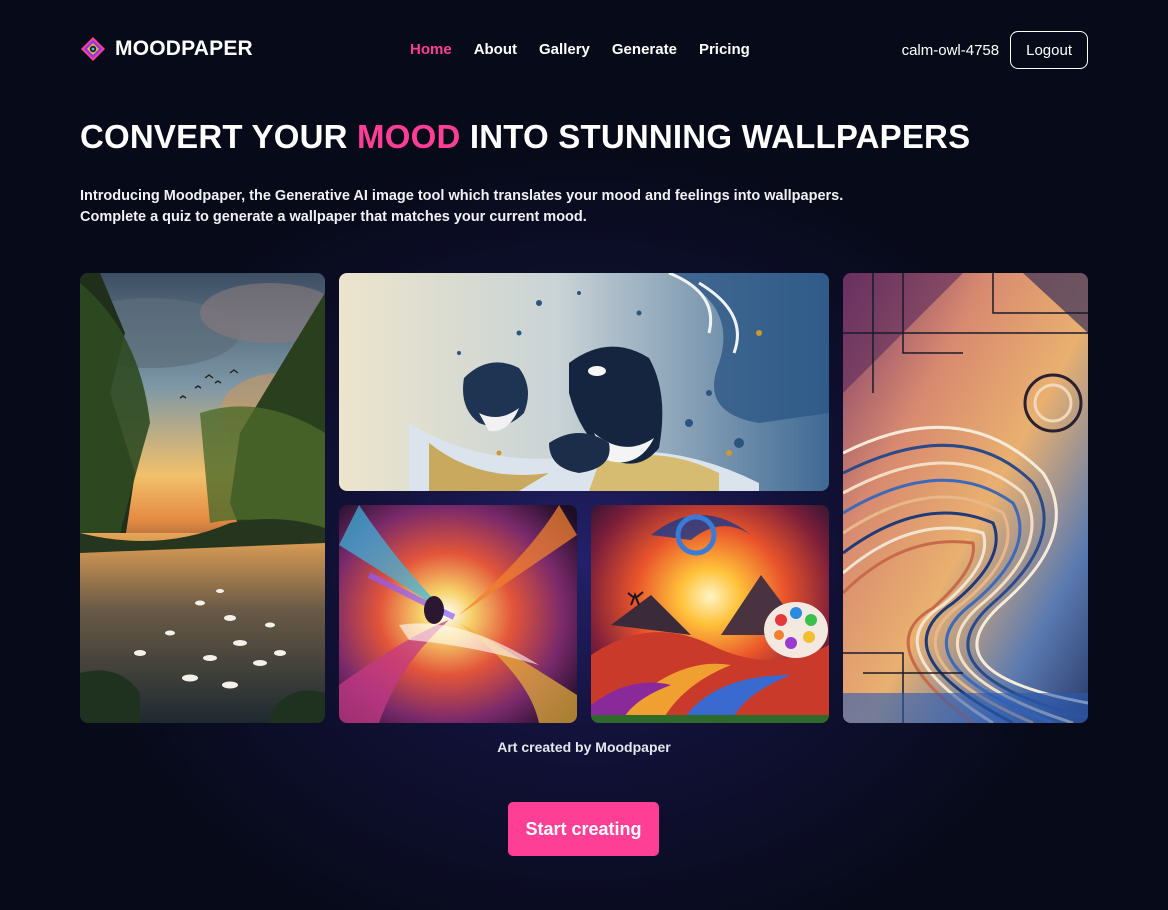  What do you see at coordinates (965, 498) in the screenshot?
I see `gallery-image-geometric-waves` at bounding box center [965, 498].